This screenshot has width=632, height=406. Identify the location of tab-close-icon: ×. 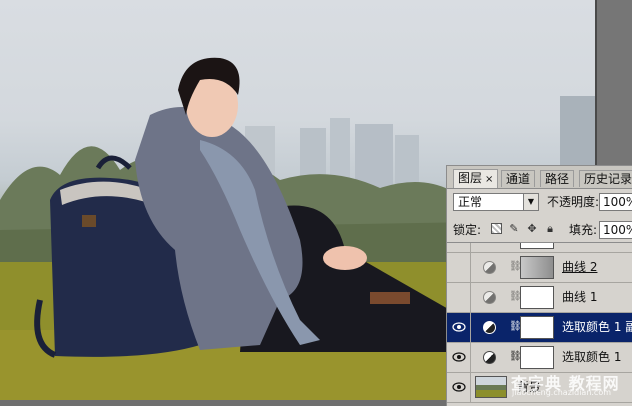
(489, 179).